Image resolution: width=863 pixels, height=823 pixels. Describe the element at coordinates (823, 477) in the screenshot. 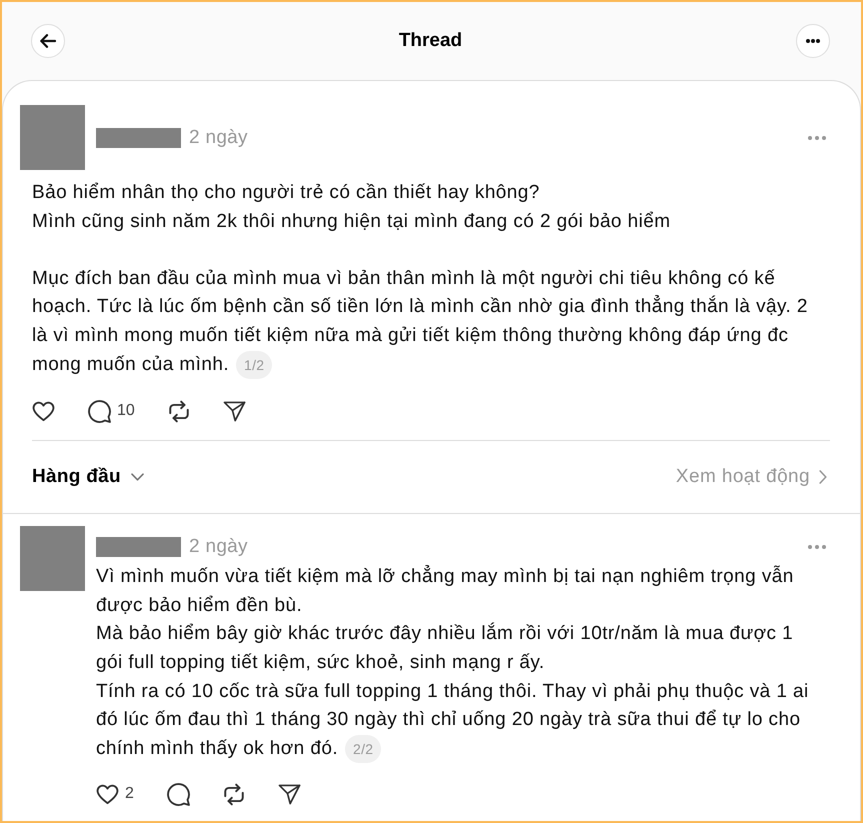

I see `chevron-right-icon` at that location.